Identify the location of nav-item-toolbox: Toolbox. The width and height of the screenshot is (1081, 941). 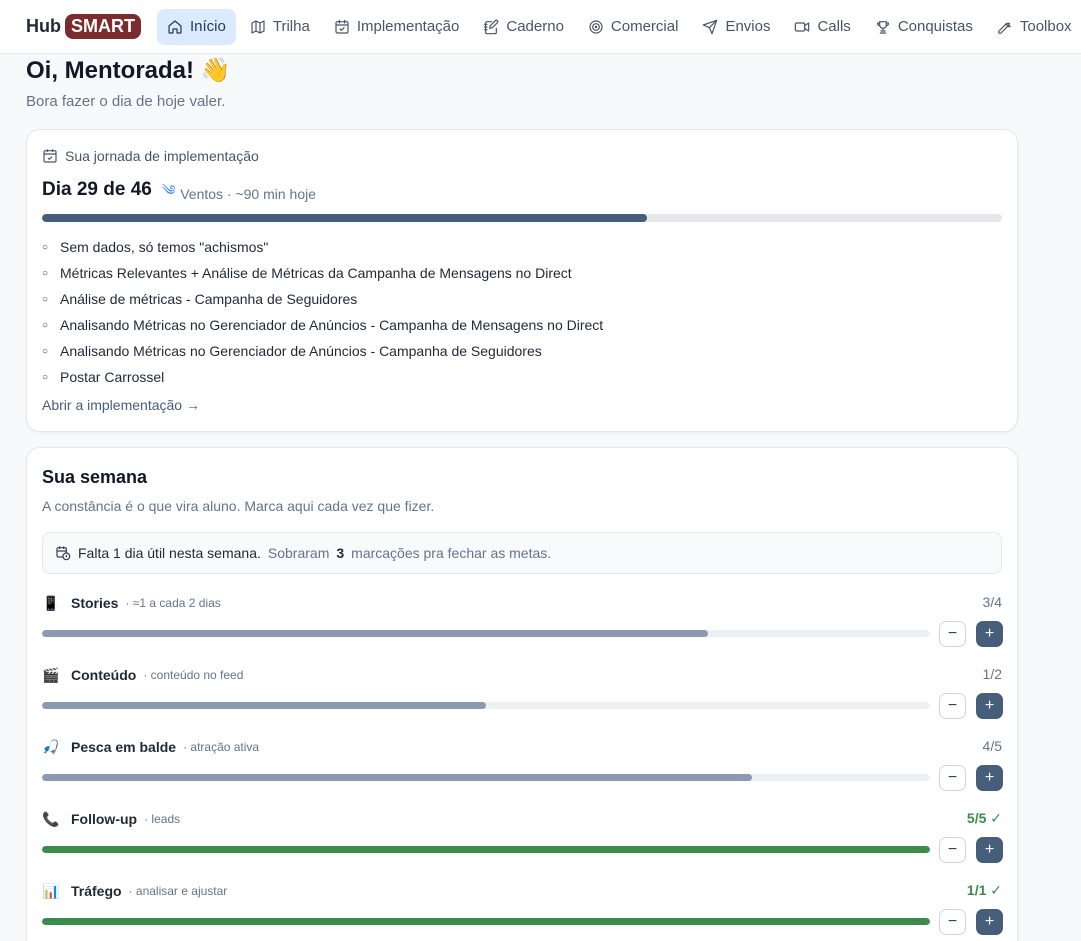
(1034, 27).